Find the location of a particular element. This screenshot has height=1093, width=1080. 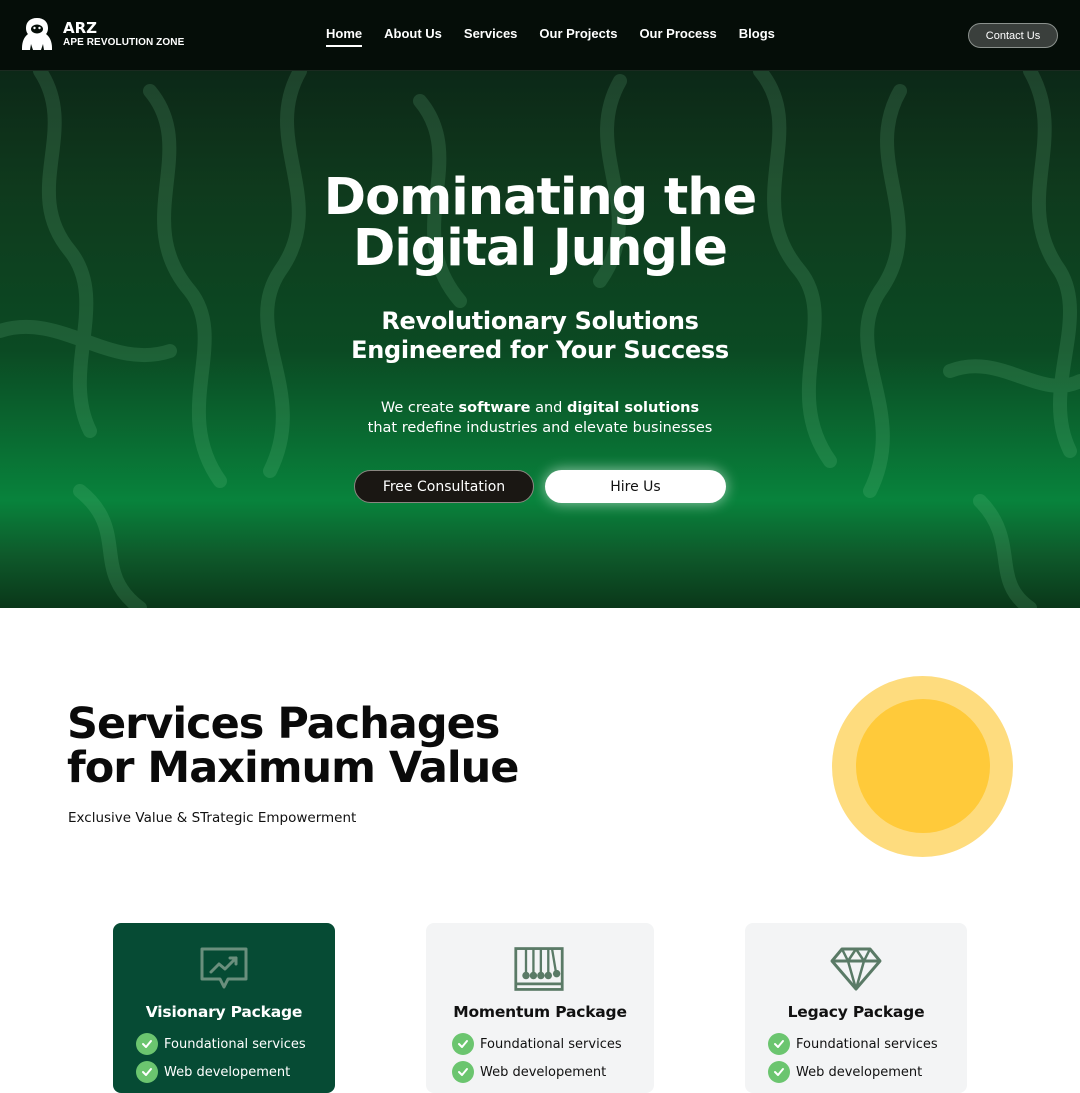

nav-item-home: Home is located at coordinates (344, 36).